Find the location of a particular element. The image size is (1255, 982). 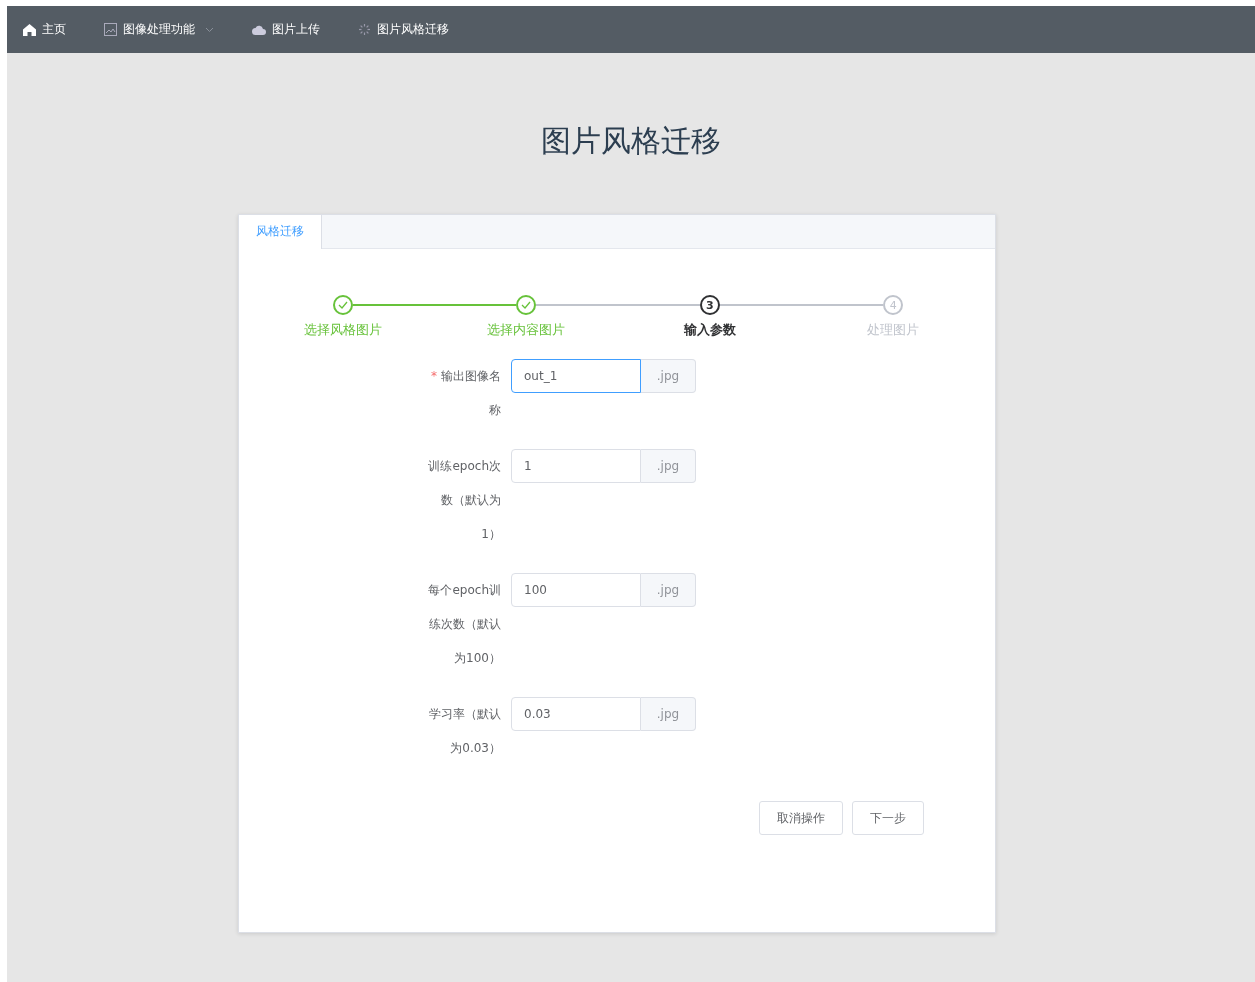

input-field: 1 is located at coordinates (576, 466).